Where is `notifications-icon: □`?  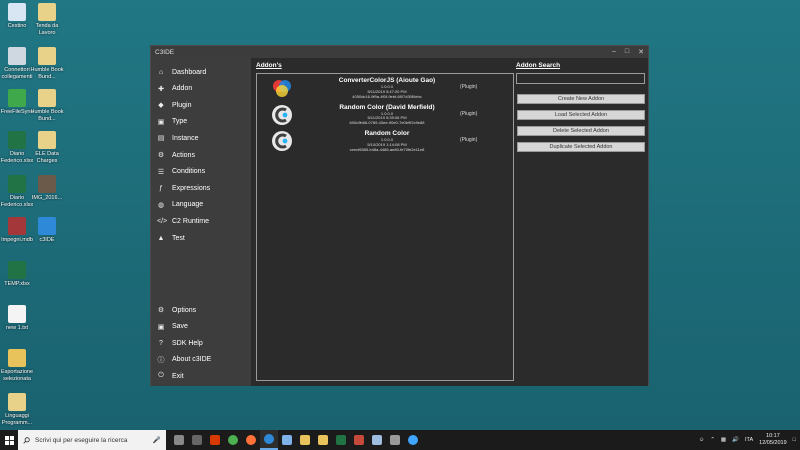 notifications-icon: □ is located at coordinates (794, 440).